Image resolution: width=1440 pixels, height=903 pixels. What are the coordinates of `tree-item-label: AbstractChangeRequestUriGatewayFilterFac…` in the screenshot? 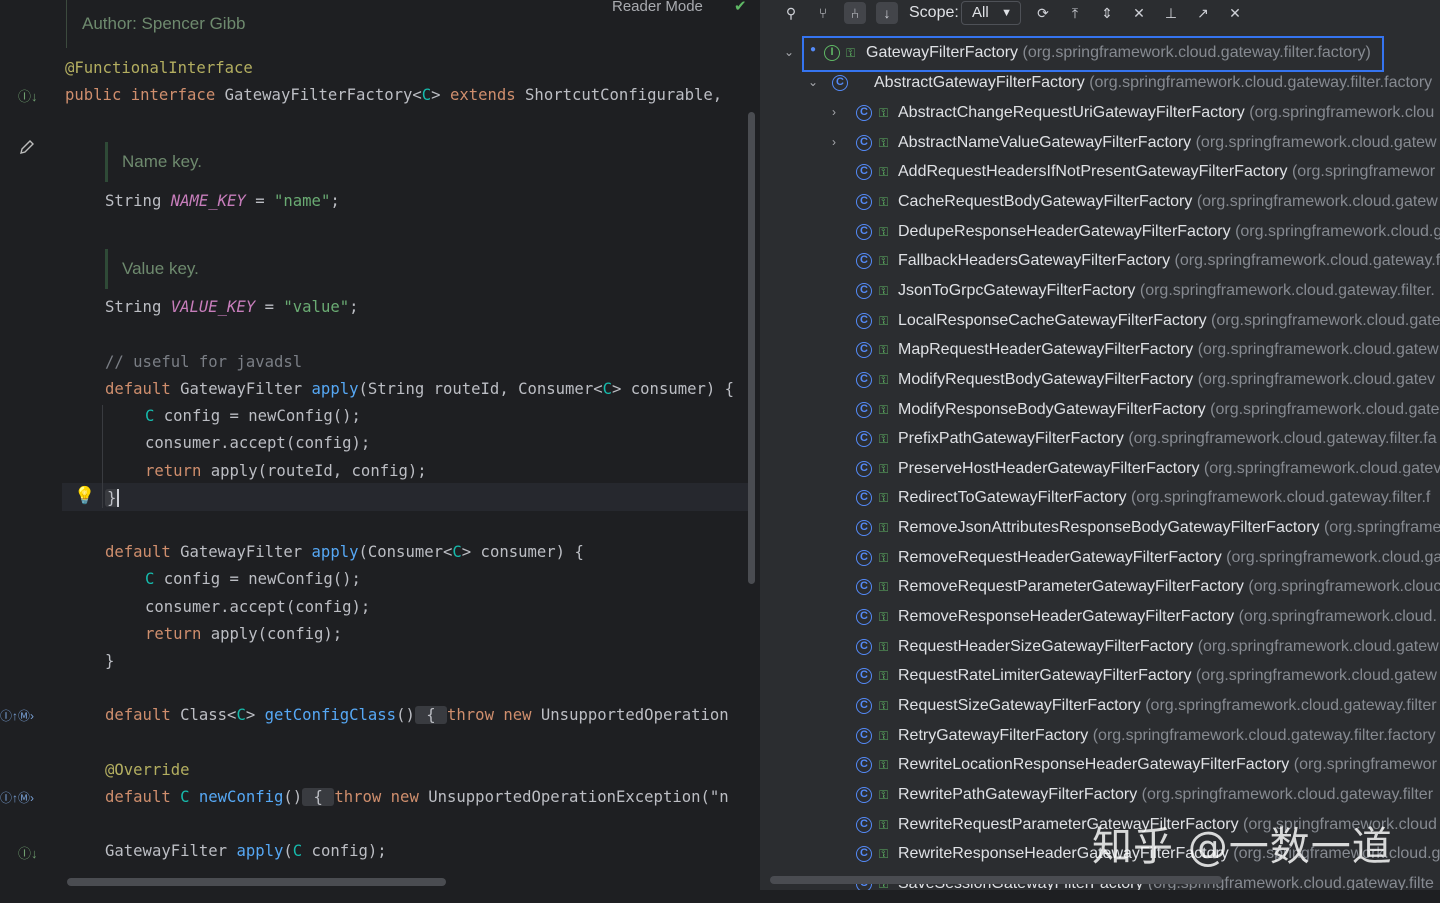 It's located at (1166, 112).